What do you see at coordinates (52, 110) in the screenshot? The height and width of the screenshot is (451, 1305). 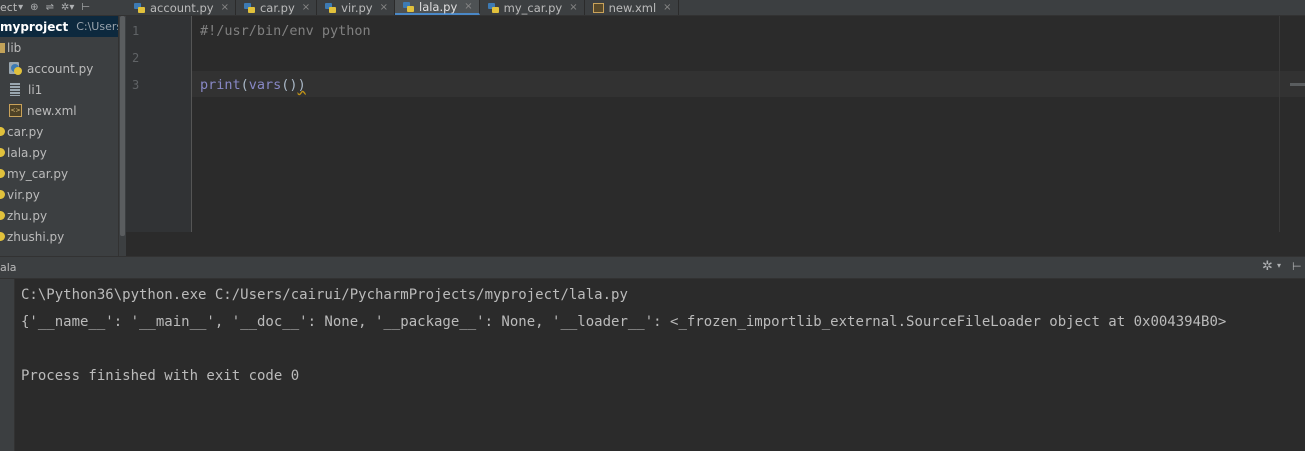 I see `tree-item-label: new.xml` at bounding box center [52, 110].